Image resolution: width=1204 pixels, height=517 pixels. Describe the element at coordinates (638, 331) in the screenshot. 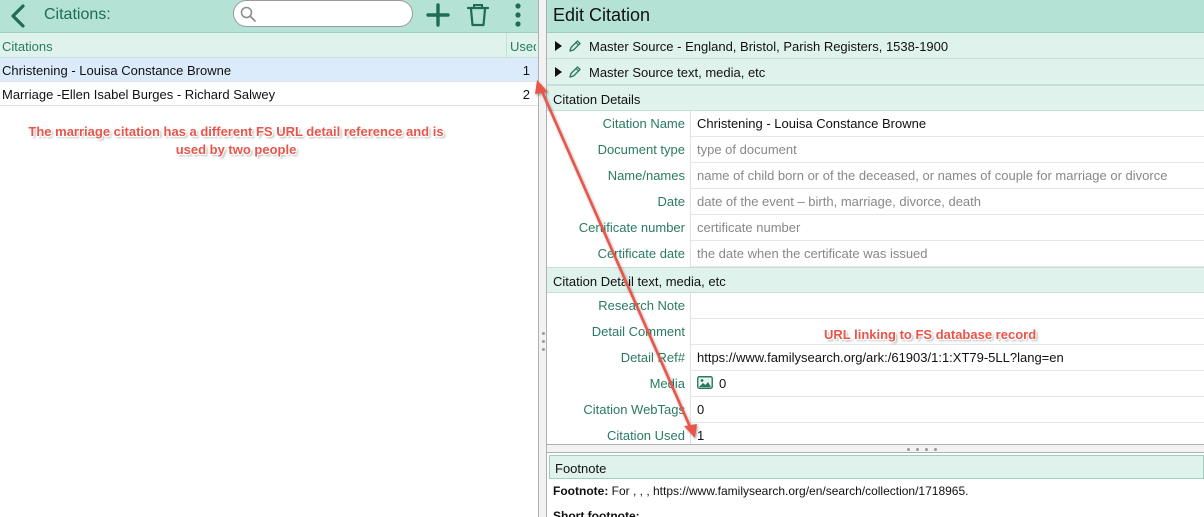

I see `field-label: Detail Comment` at that location.